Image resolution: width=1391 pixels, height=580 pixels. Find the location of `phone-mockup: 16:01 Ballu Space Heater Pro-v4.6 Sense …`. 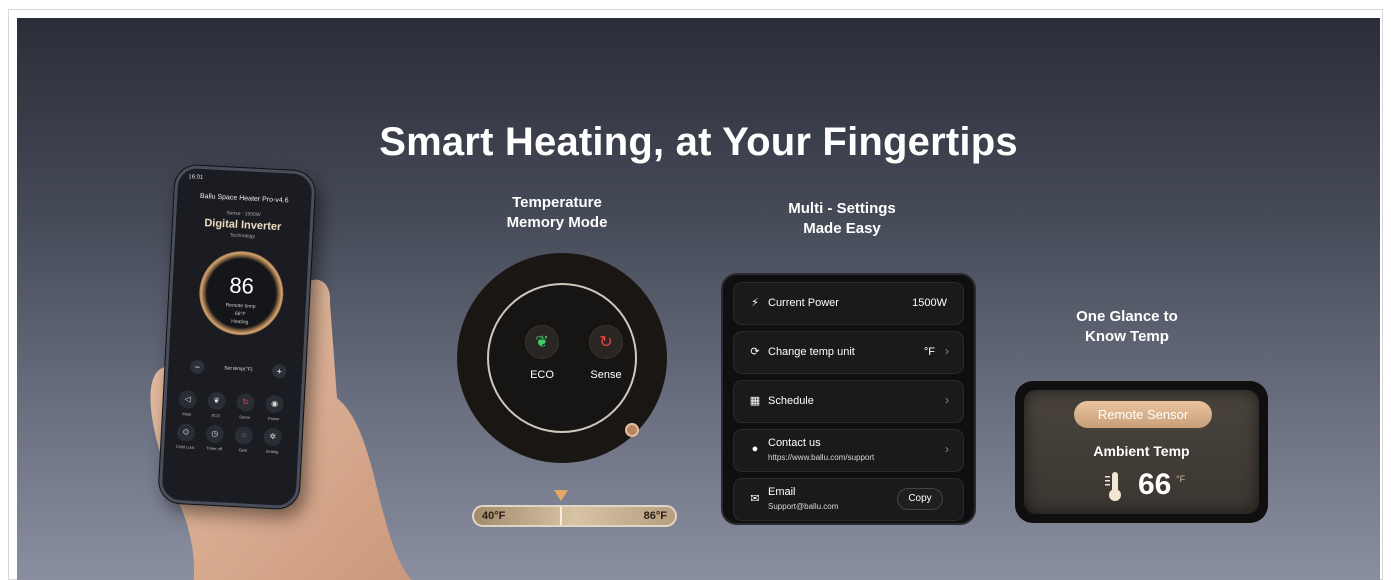

phone-mockup: 16:01 Ballu Space Heater Pro-v4.6 Sense … is located at coordinates (237, 337).